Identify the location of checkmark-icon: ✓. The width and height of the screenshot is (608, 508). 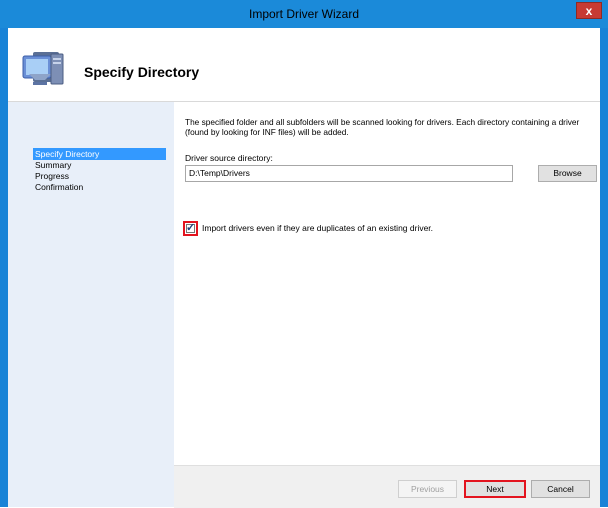
(191, 228).